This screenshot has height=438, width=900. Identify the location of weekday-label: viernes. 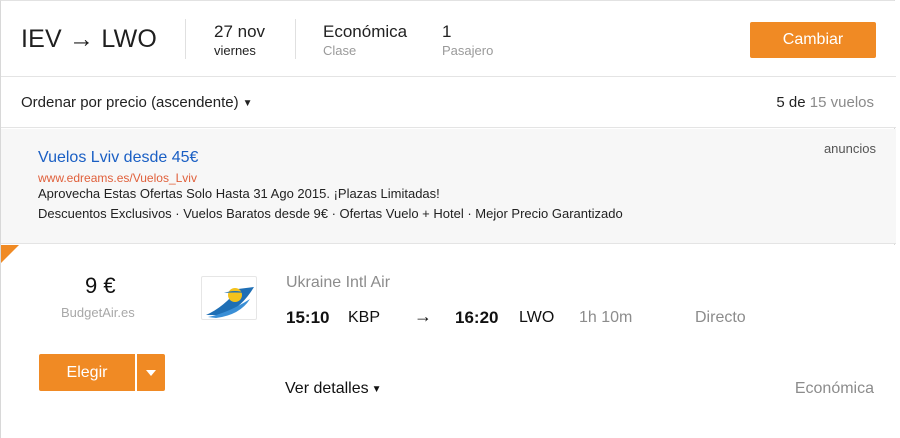
(235, 50).